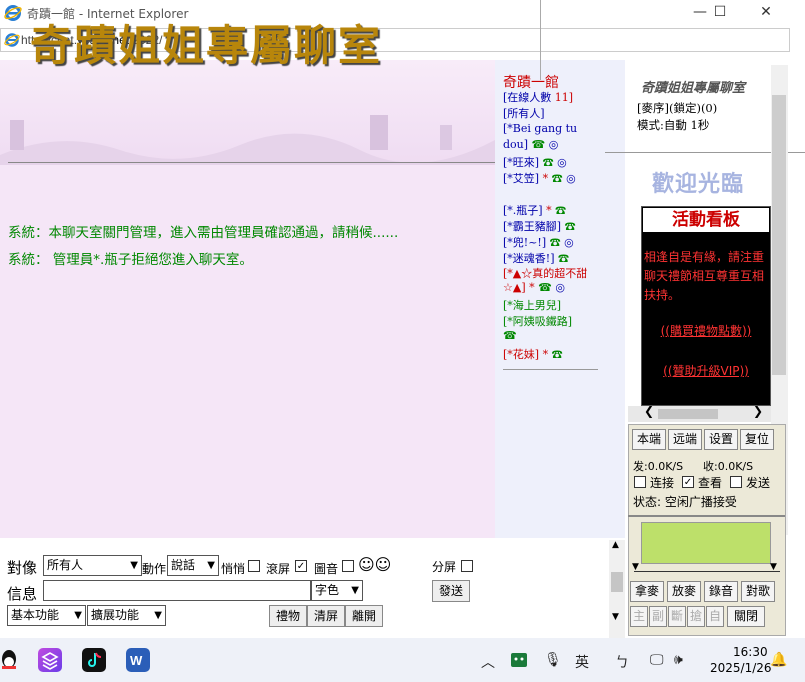  What do you see at coordinates (539, 226) in the screenshot?
I see `user-item: [*霸王豬腳] ☎` at bounding box center [539, 226].